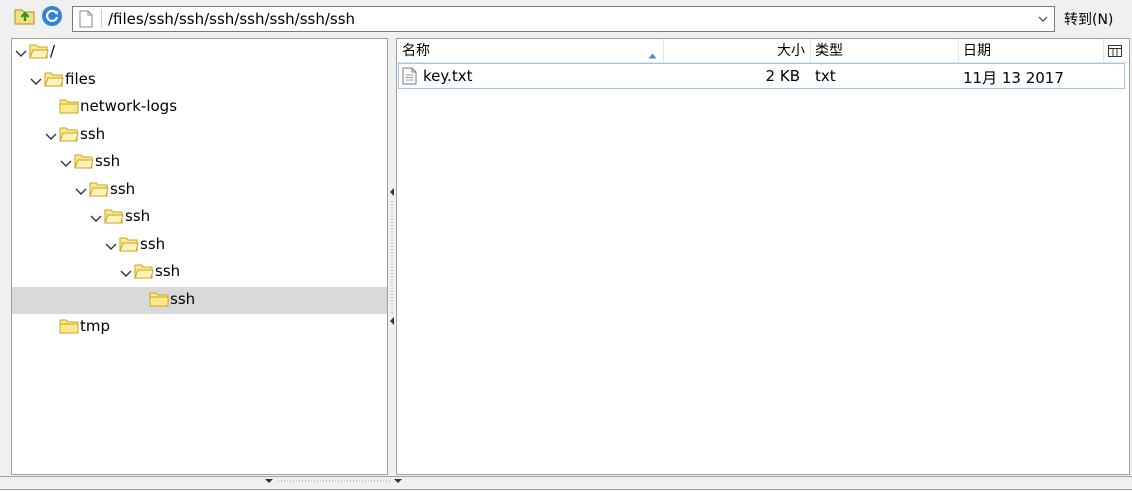 The image size is (1132, 491). Describe the element at coordinates (652, 55) in the screenshot. I see `sort-ascending-icon` at that location.